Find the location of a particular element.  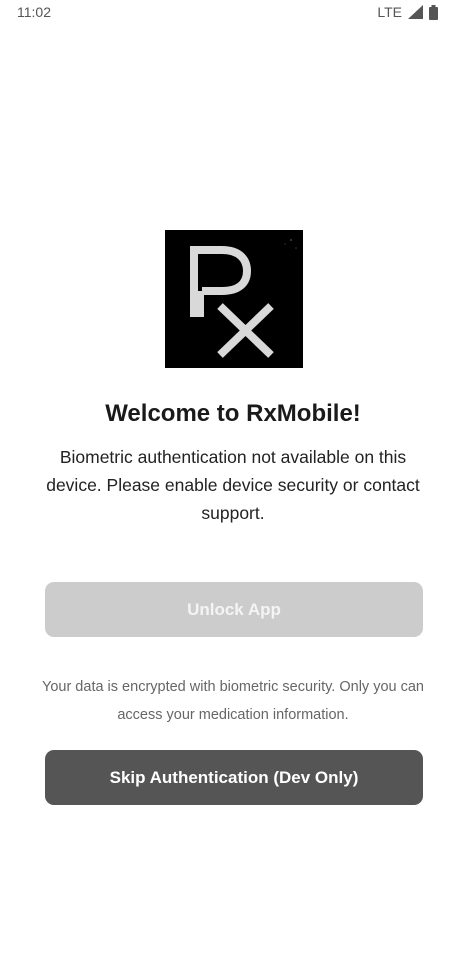

network-type: LTE is located at coordinates (389, 12).